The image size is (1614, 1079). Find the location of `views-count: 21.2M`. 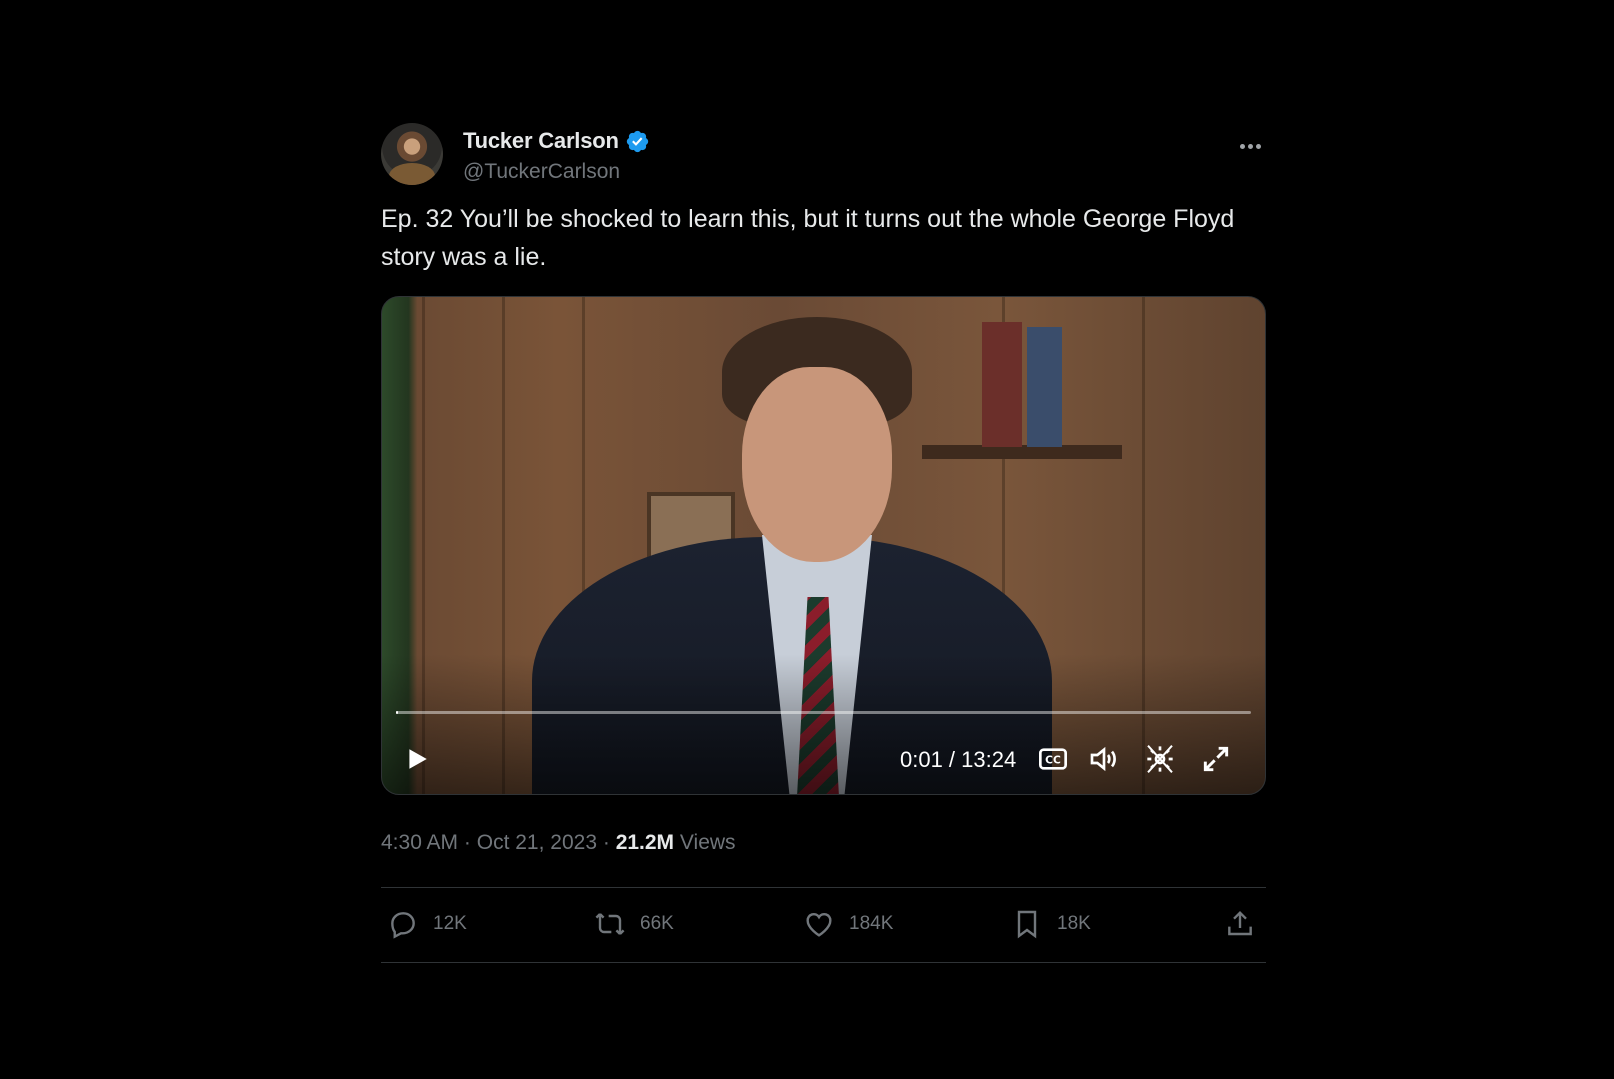

views-count: 21.2M is located at coordinates (645, 842).